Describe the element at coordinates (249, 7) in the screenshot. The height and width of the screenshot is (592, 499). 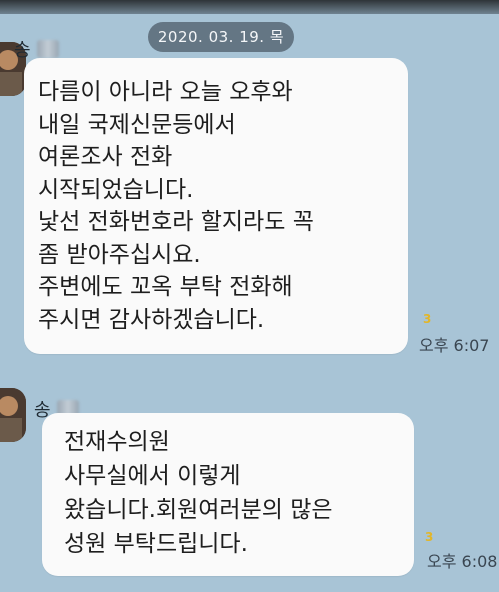
I see `top-shadow` at that location.